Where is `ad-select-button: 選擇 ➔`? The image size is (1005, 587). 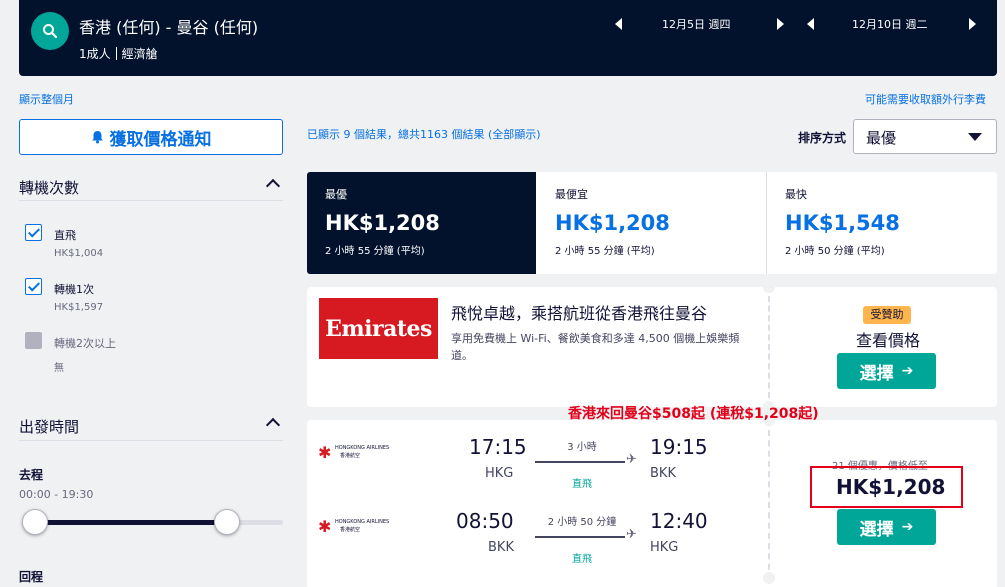
ad-select-button: 選擇 ➔ is located at coordinates (886, 371).